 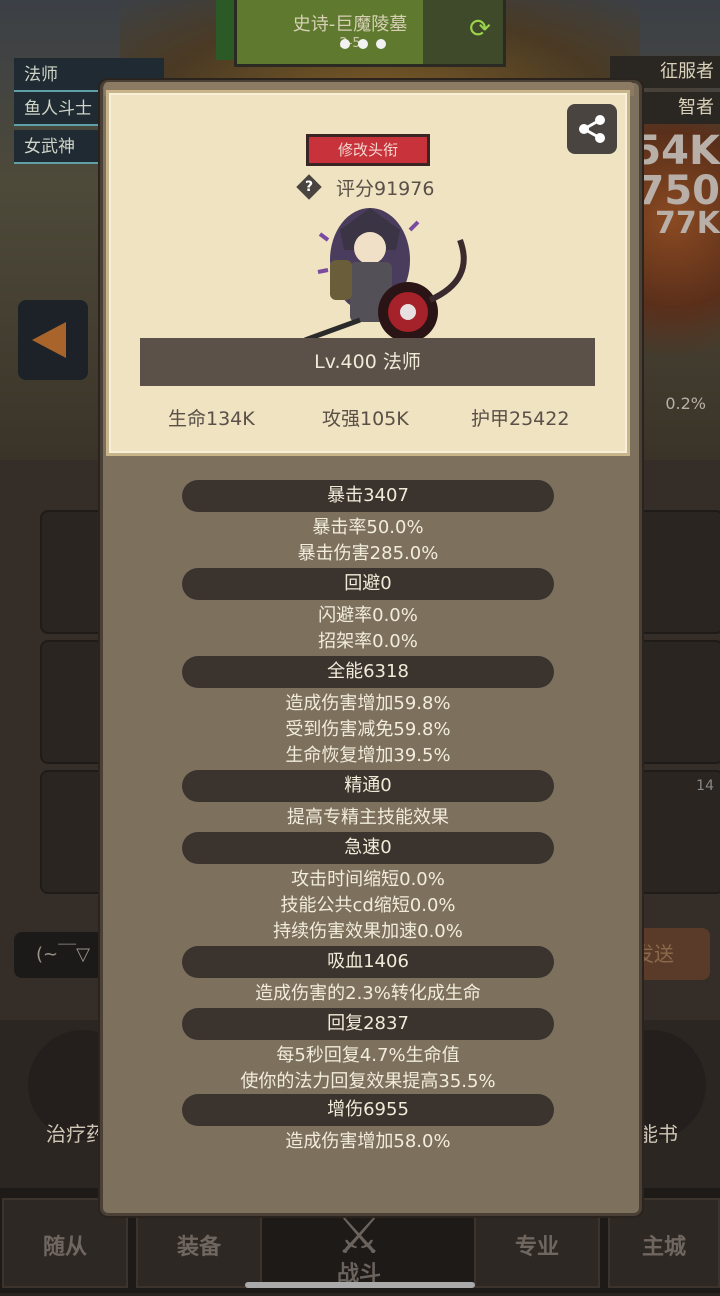 What do you see at coordinates (368, 816) in the screenshot?
I see `section-line: 提高专精主技能效果` at bounding box center [368, 816].